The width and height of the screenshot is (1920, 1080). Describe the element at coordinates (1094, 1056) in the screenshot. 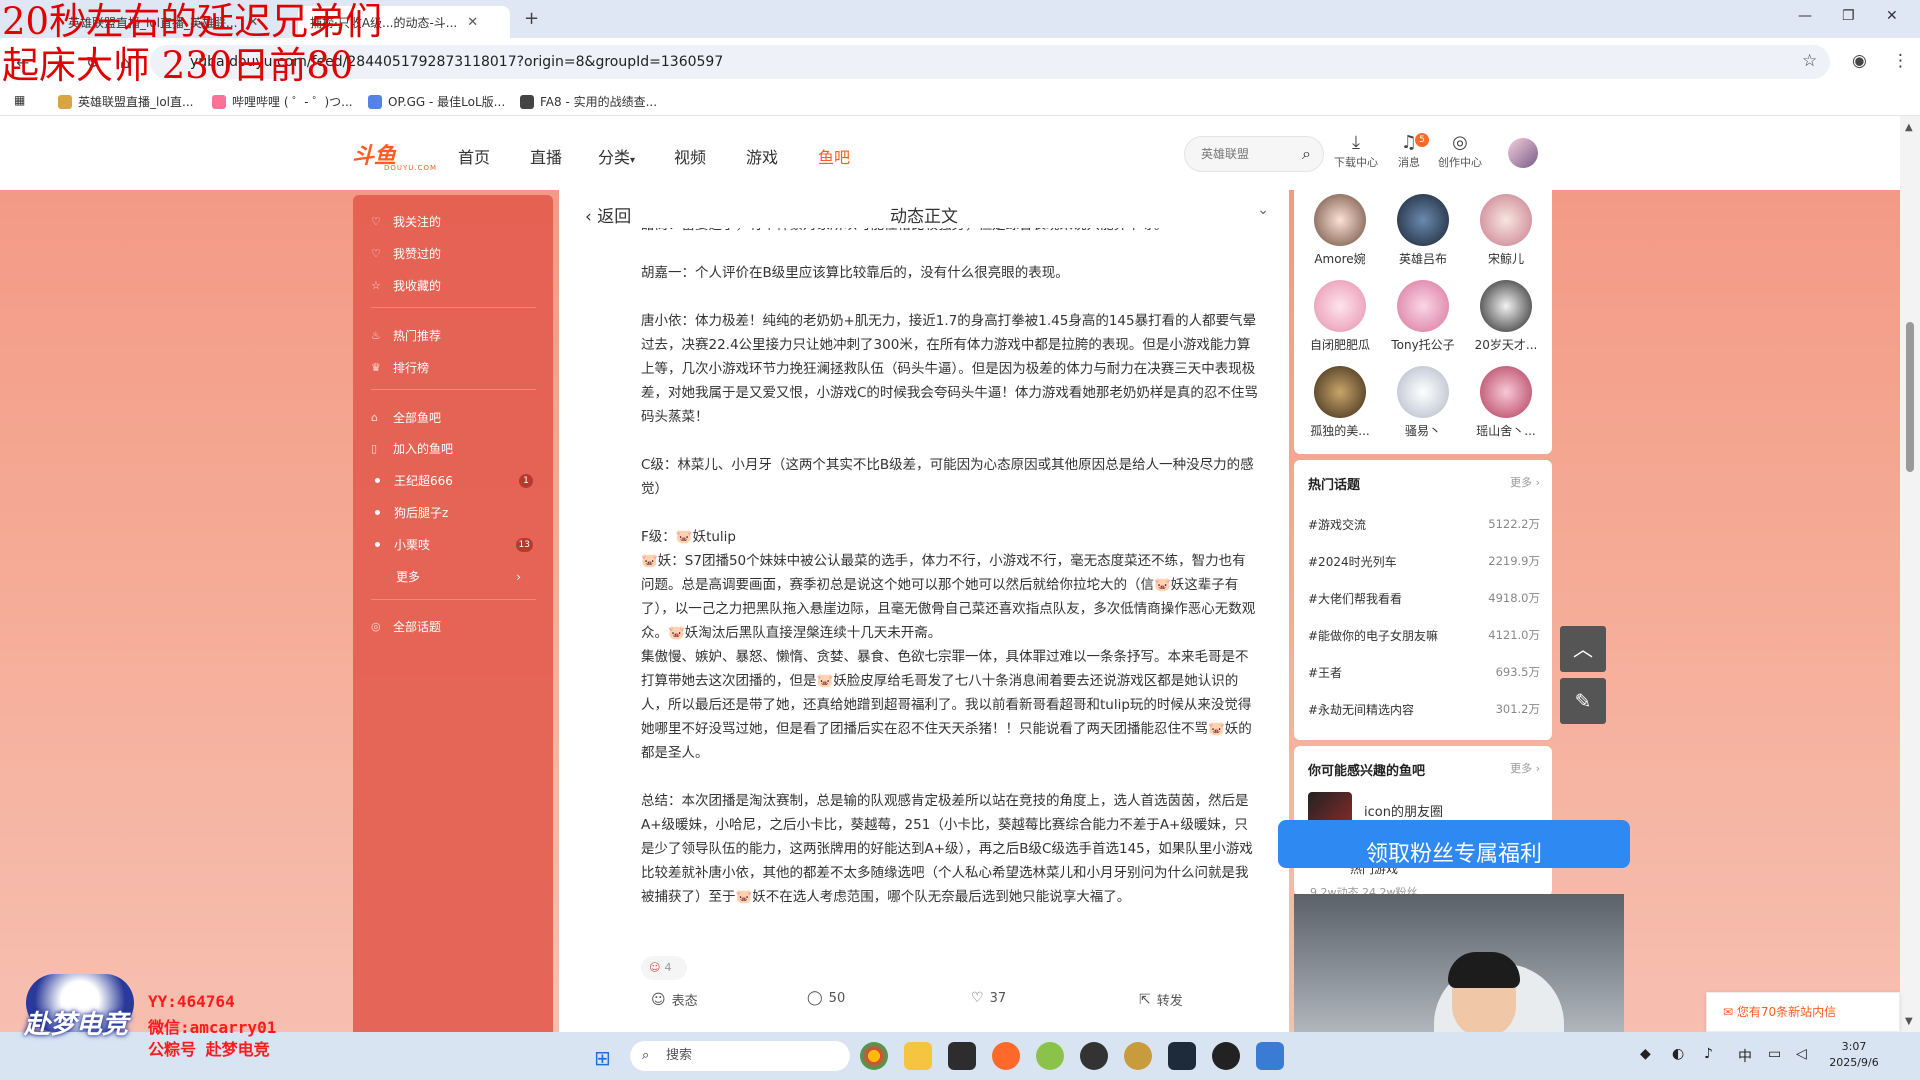

I see `obs-icon` at that location.